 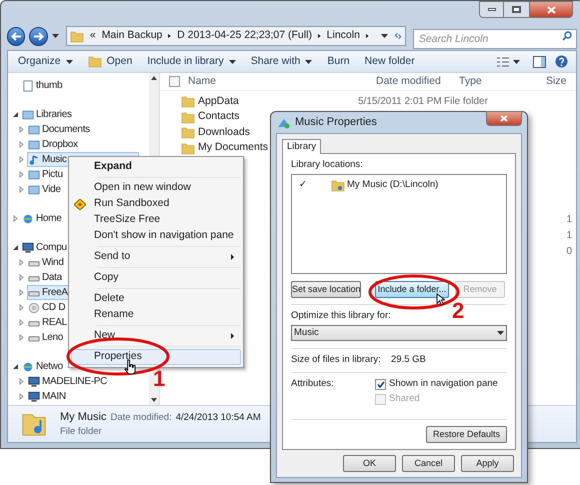 What do you see at coordinates (83, 417) in the screenshot?
I see `item-name: My Music` at bounding box center [83, 417].